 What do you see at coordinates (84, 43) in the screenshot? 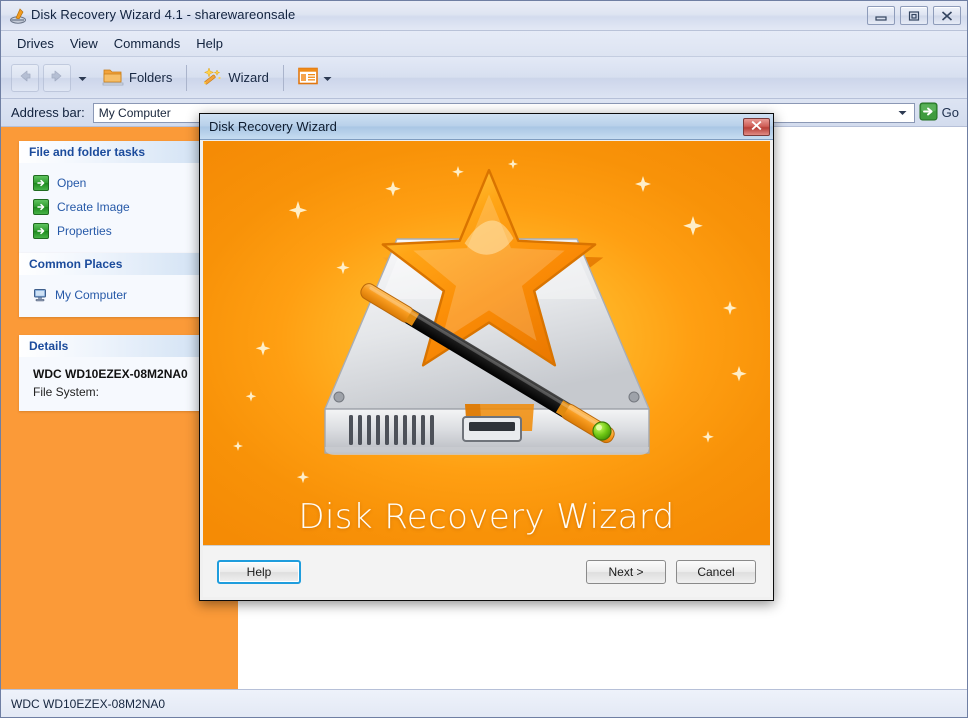
I see `menu-item-view: View` at bounding box center [84, 43].